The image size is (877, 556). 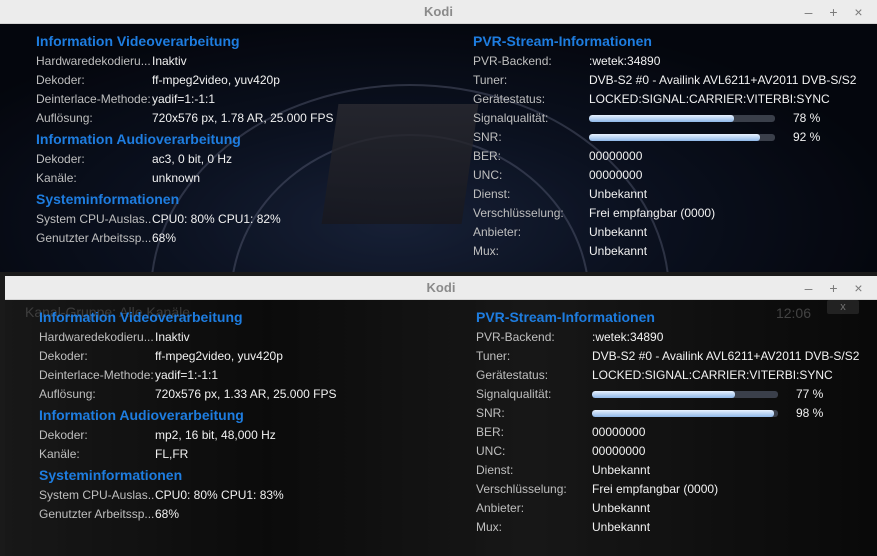 I want to click on signal-quality-value: 77 %, so click(x=810, y=394).